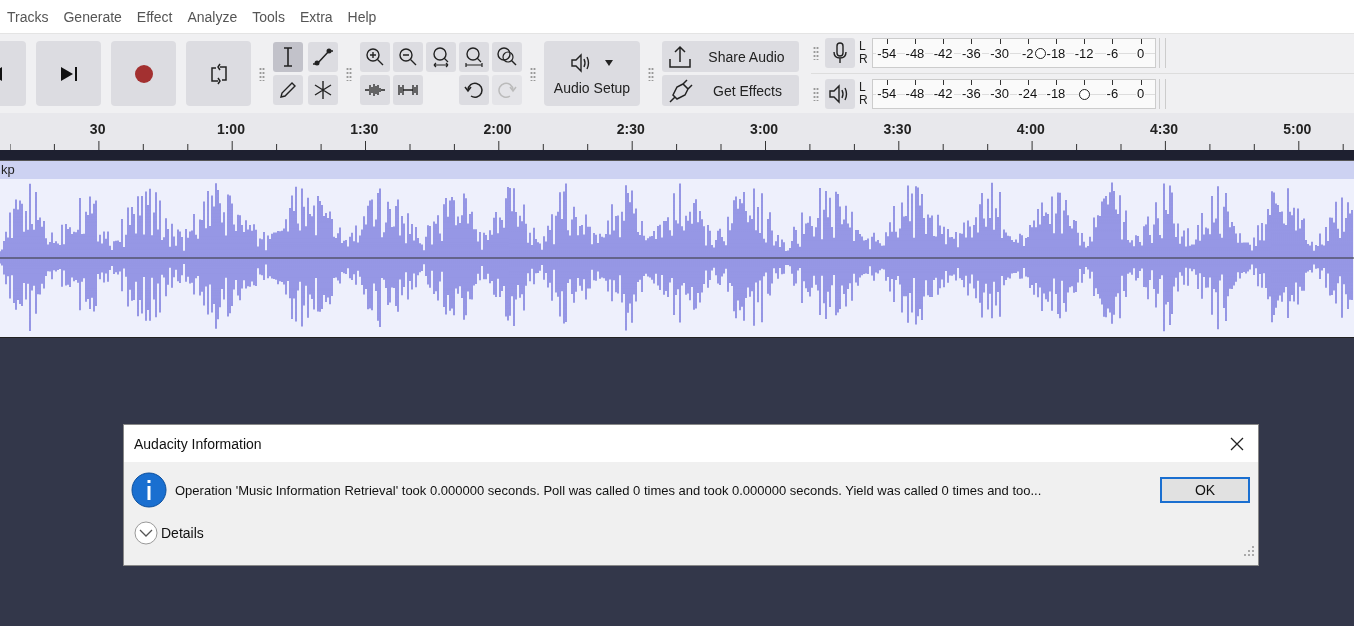 The width and height of the screenshot is (1354, 626). I want to click on magnifier-bracket-icon, so click(474, 57).